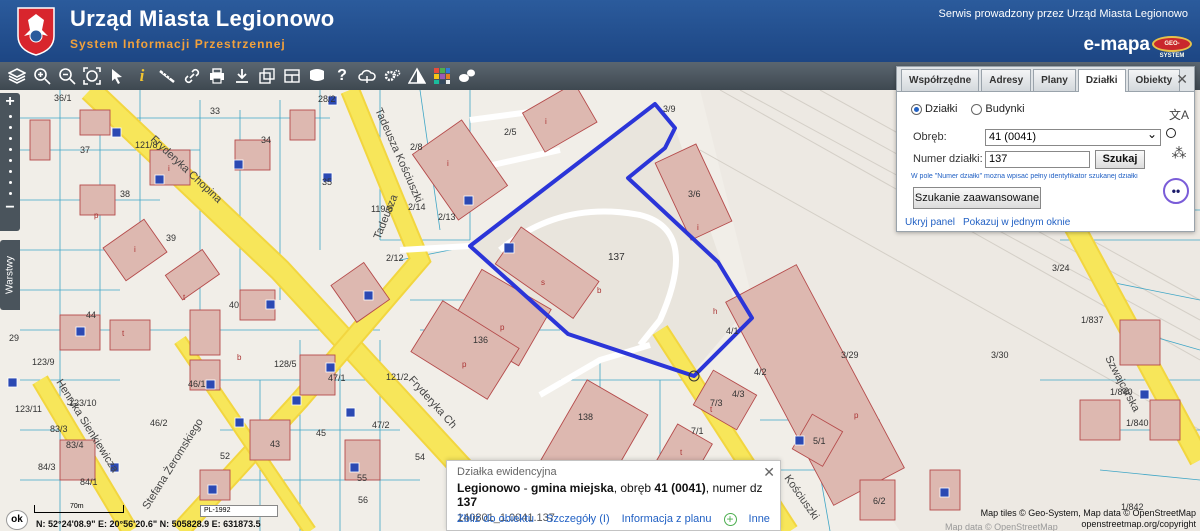  Describe the element at coordinates (507, 472) in the screenshot. I see `popup-heading: Działka ewidencyjna` at that location.